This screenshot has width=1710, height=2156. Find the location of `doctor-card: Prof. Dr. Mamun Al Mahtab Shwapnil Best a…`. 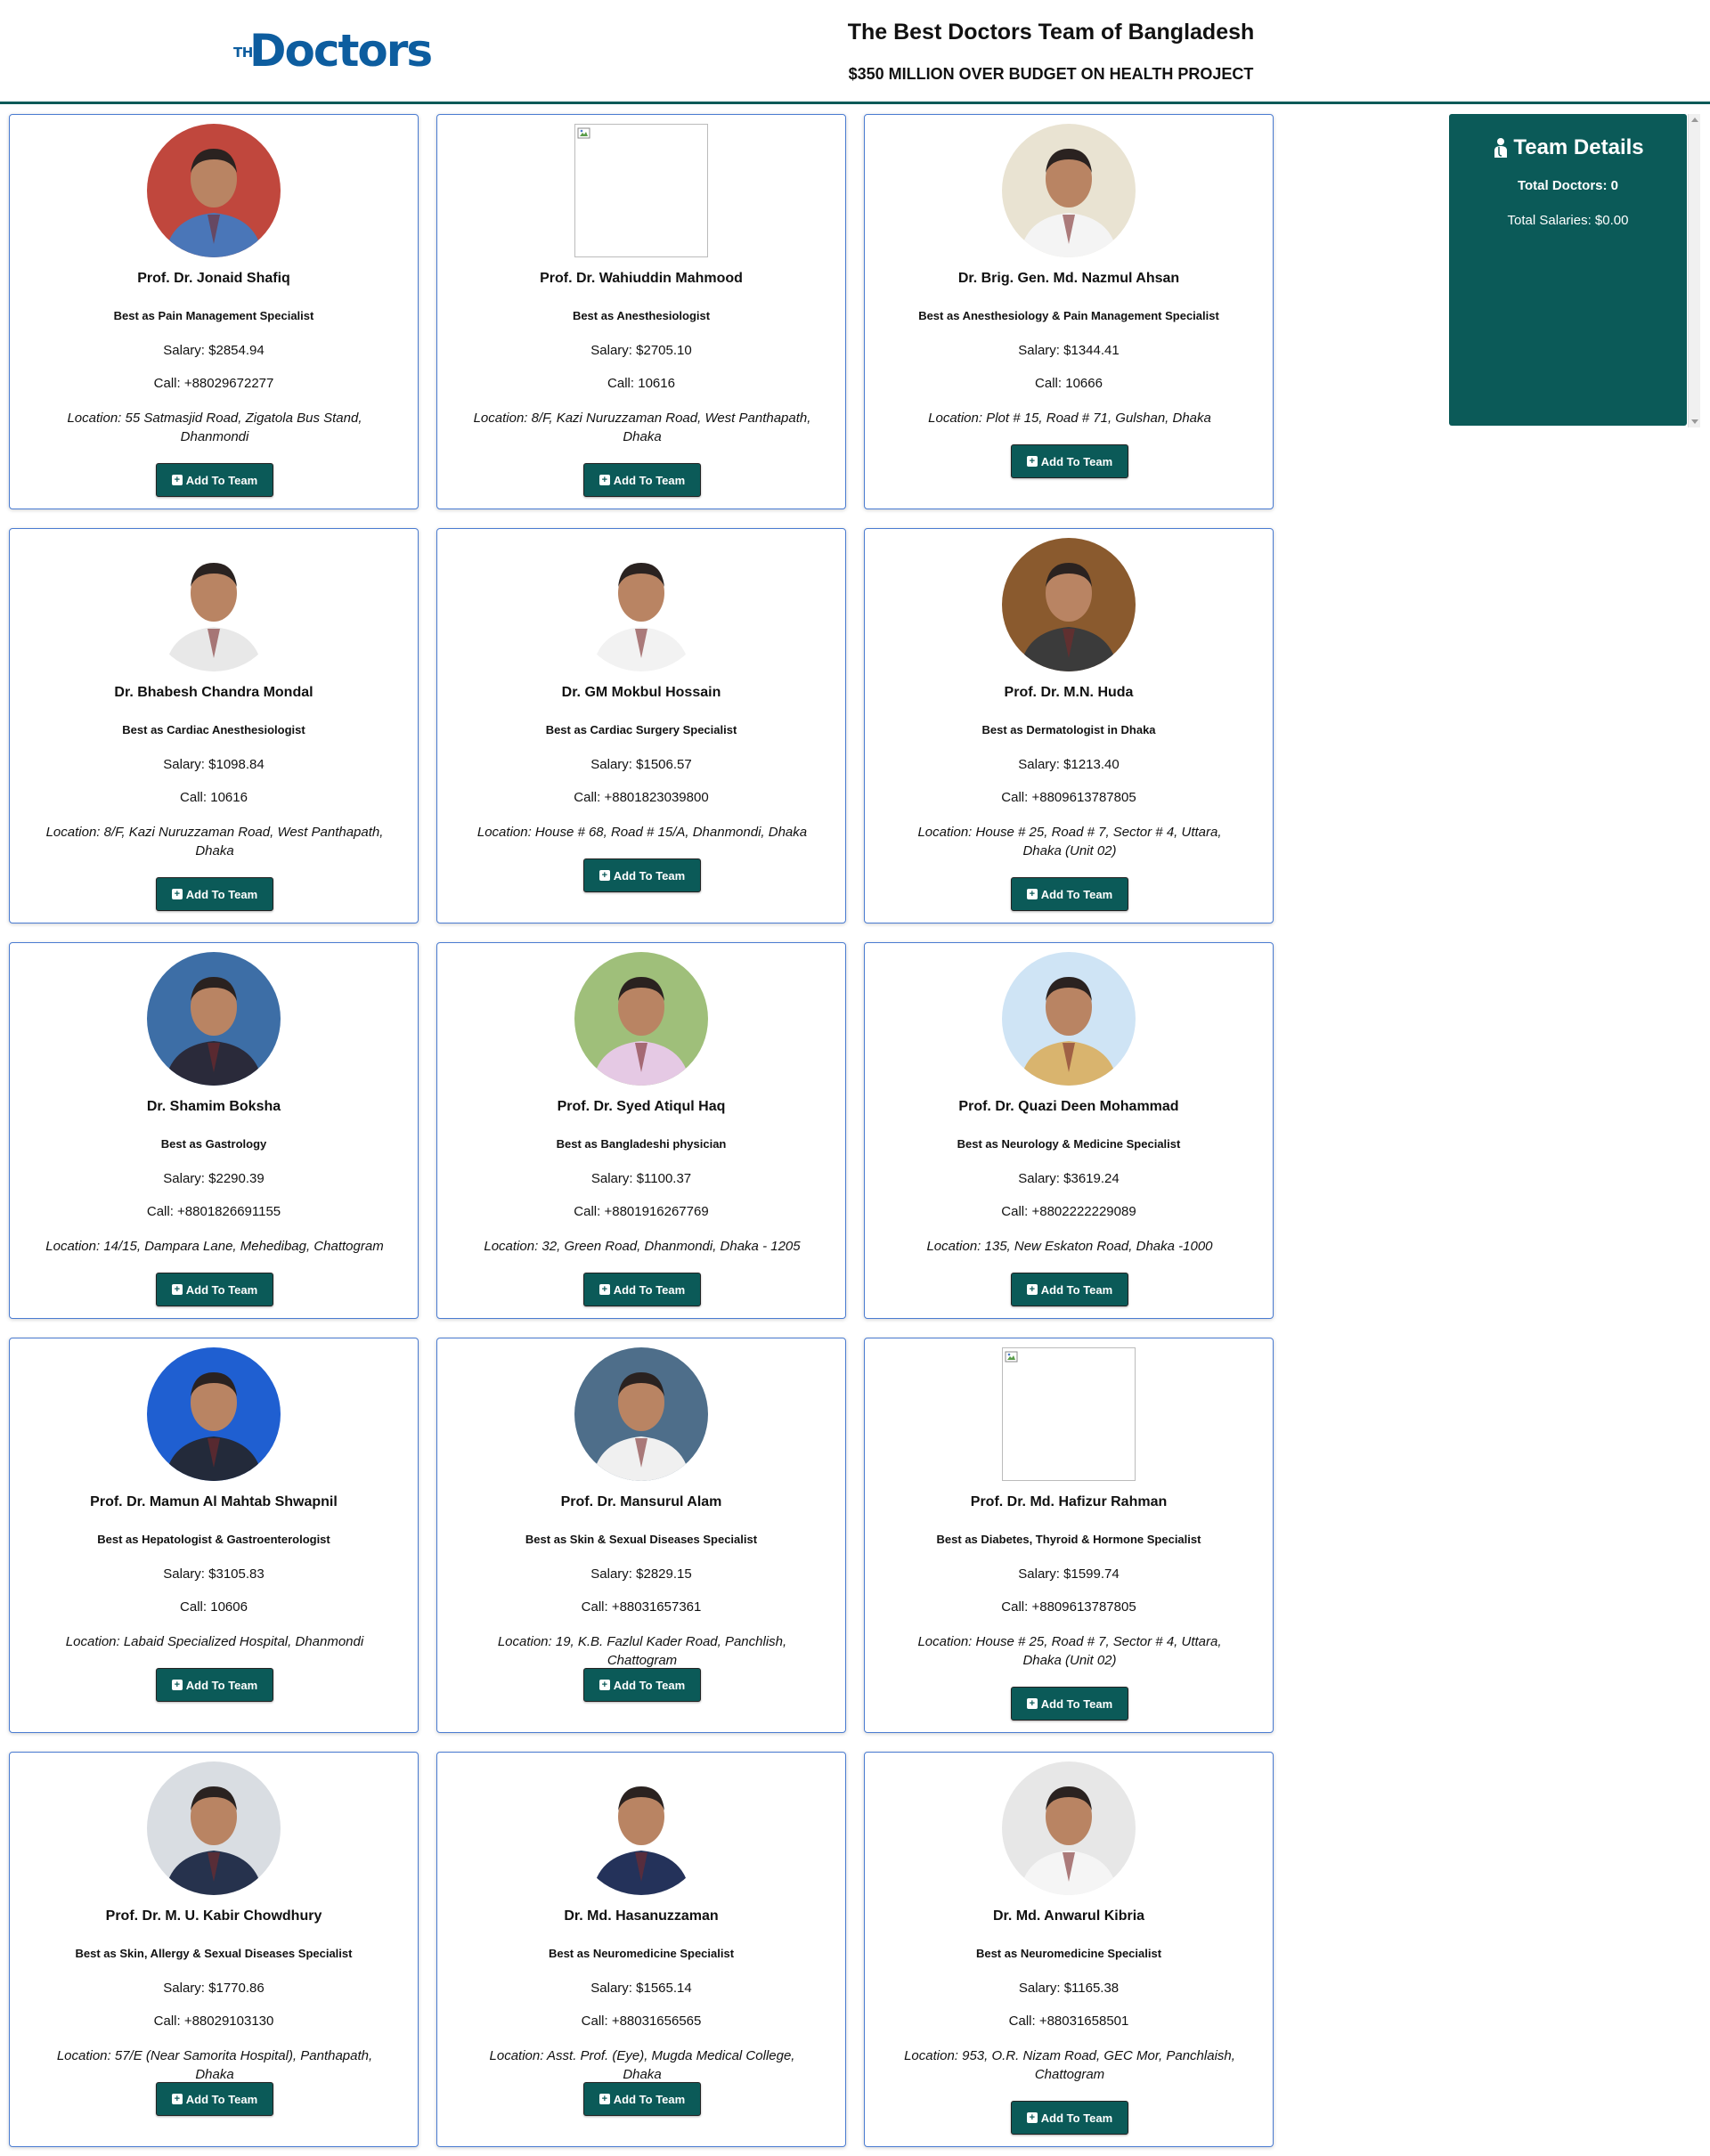

doctor-card: Prof. Dr. Mamun Al Mahtab Shwapnil Best a… is located at coordinates (214, 1535).